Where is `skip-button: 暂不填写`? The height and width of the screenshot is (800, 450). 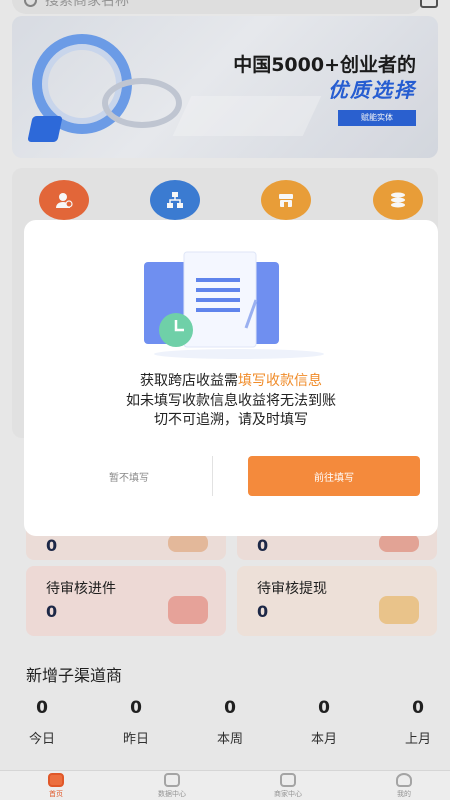
skip-button: 暂不填写 is located at coordinates (129, 476).